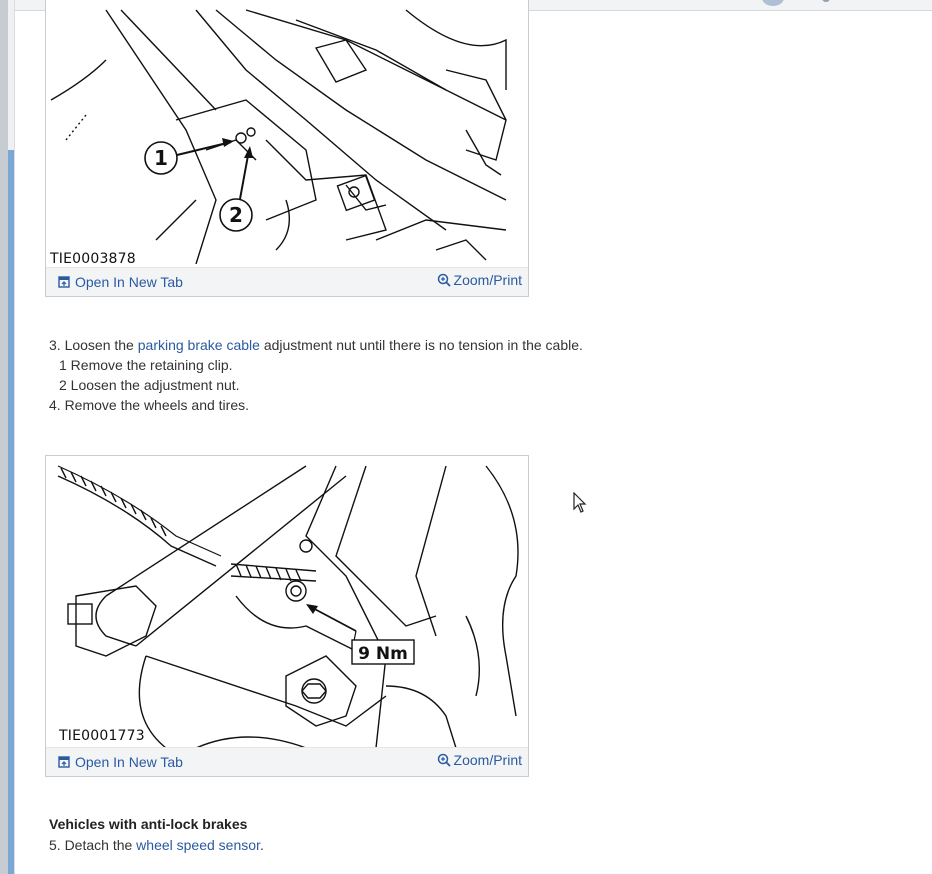 The image size is (932, 874). I want to click on left-accent-bar, so click(11, 512).